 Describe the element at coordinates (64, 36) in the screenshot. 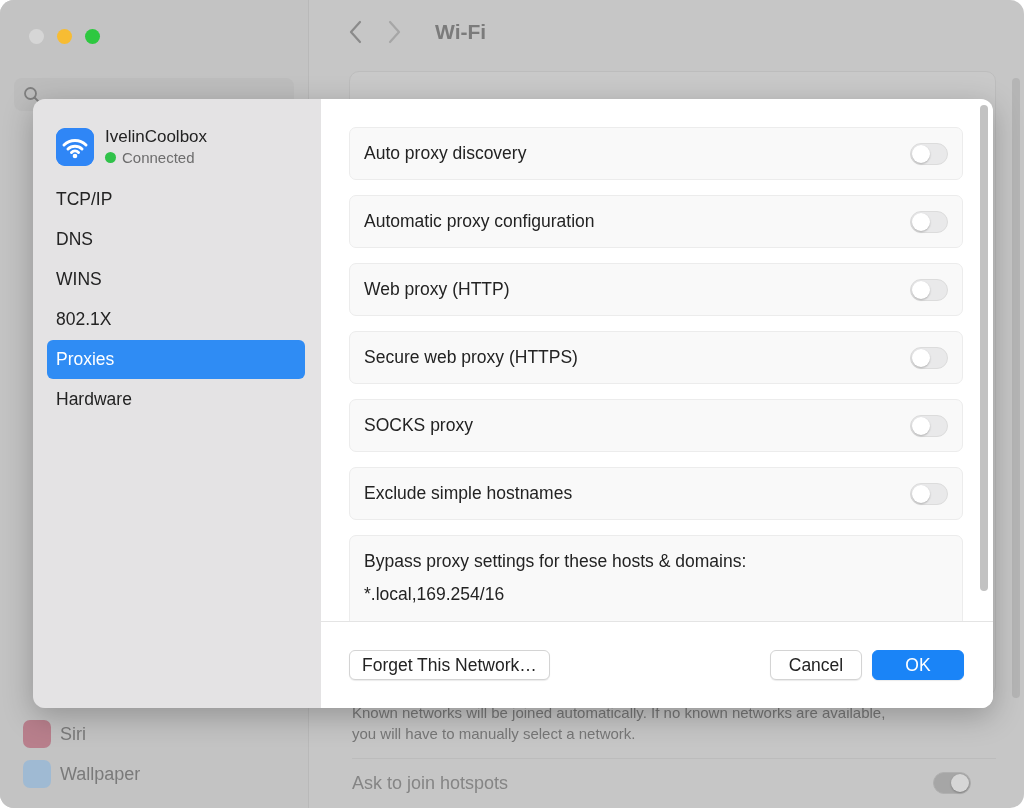

I see `minimize-button` at that location.